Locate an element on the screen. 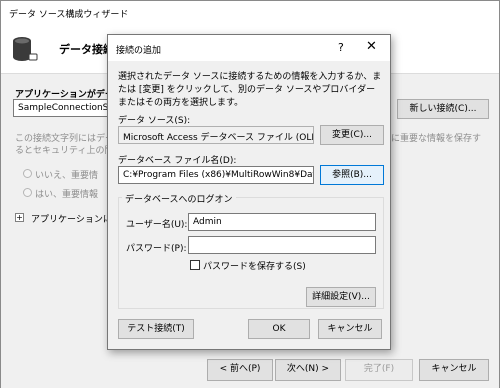 This screenshot has height=388, width=500. connection-combo: SampleConnectionStri is located at coordinates (61, 108).